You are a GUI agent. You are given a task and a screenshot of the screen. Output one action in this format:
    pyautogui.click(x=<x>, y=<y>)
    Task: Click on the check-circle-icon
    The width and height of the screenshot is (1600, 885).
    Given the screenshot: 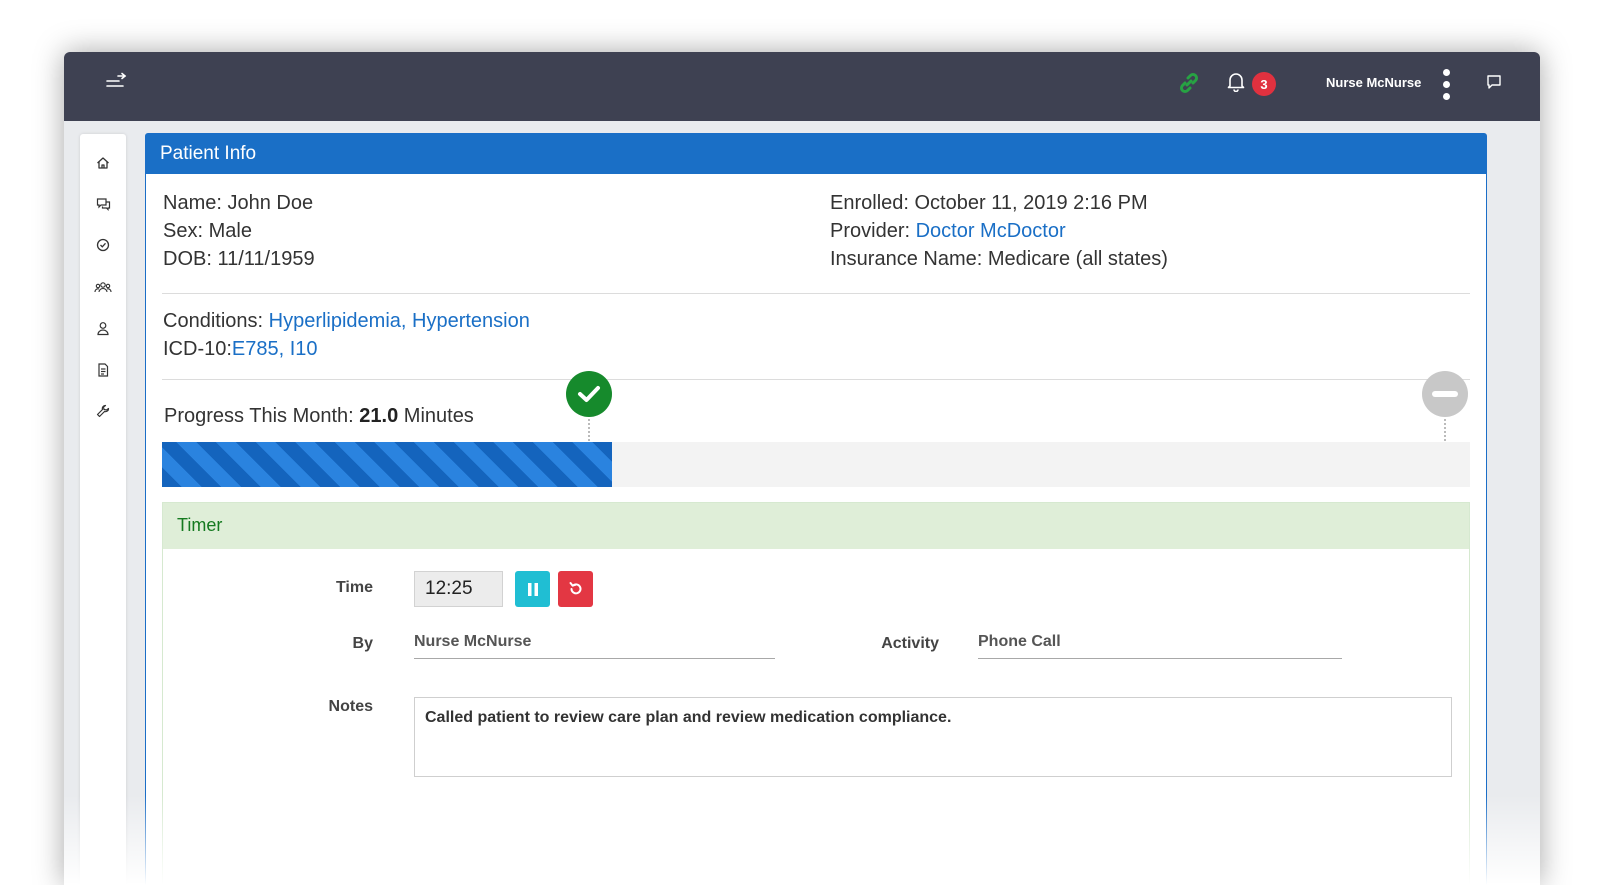 What is the action you would take?
    pyautogui.click(x=103, y=245)
    